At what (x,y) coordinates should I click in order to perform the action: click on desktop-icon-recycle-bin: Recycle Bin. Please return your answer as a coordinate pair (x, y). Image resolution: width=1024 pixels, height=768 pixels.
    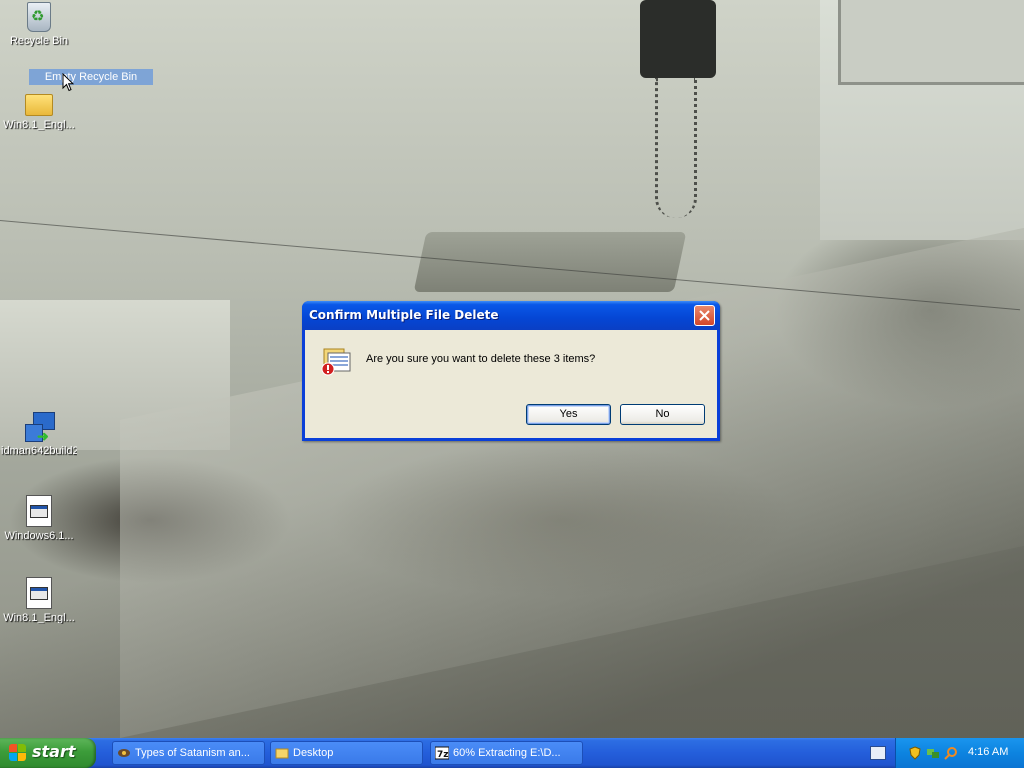
    Looking at the image, I should click on (39, 24).